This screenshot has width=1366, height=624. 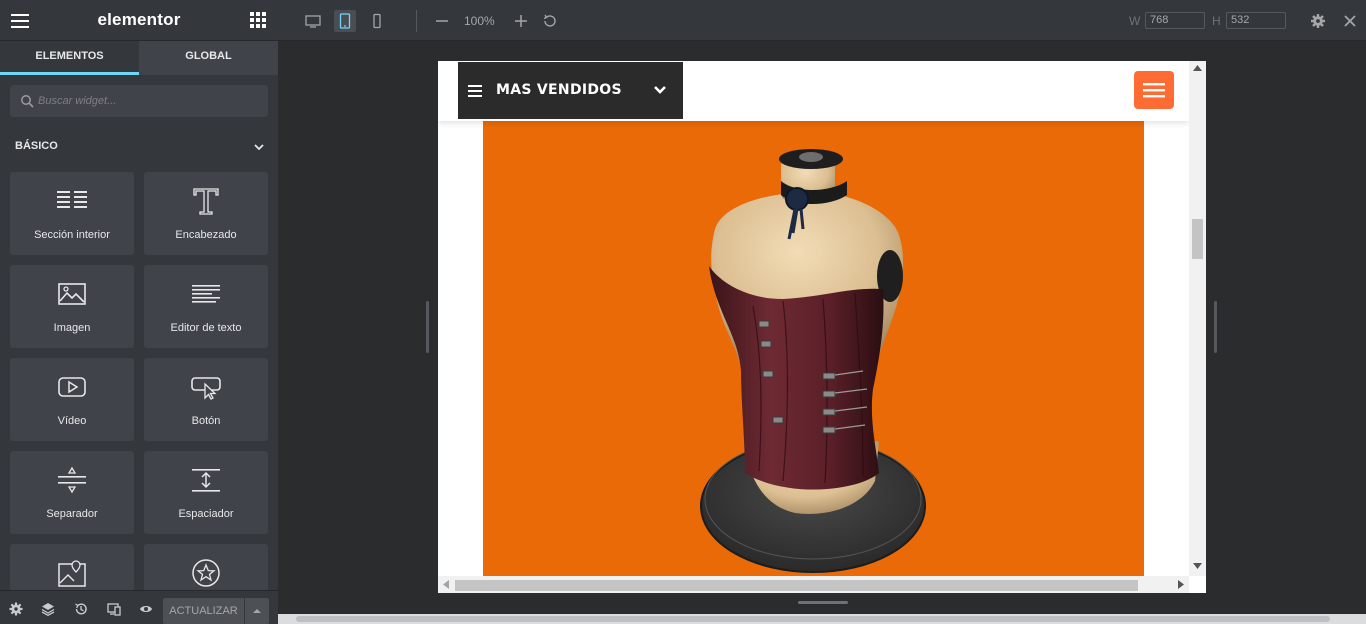 I want to click on widget-label: Editor de texto, so click(x=206, y=328).